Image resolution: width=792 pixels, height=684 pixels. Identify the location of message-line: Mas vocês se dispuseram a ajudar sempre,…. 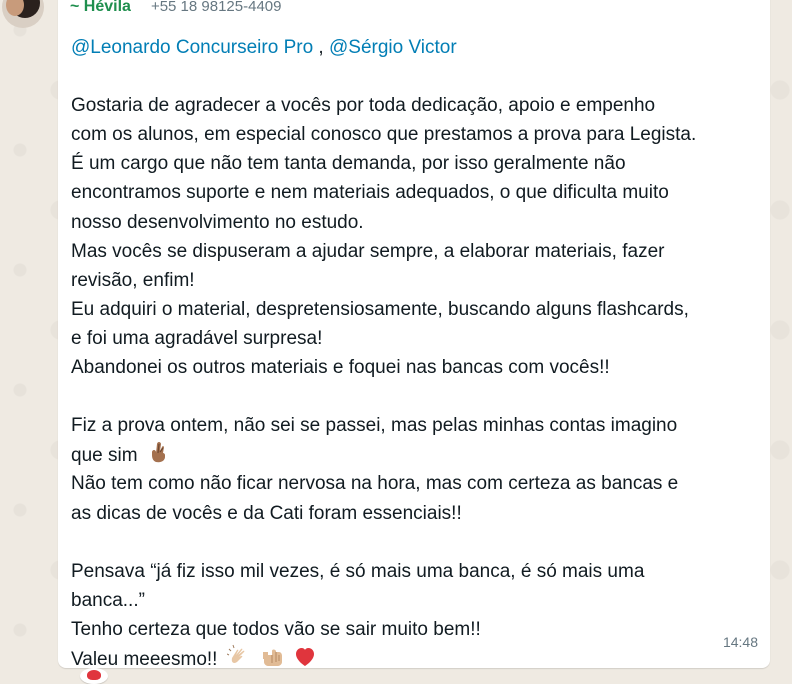
(368, 251).